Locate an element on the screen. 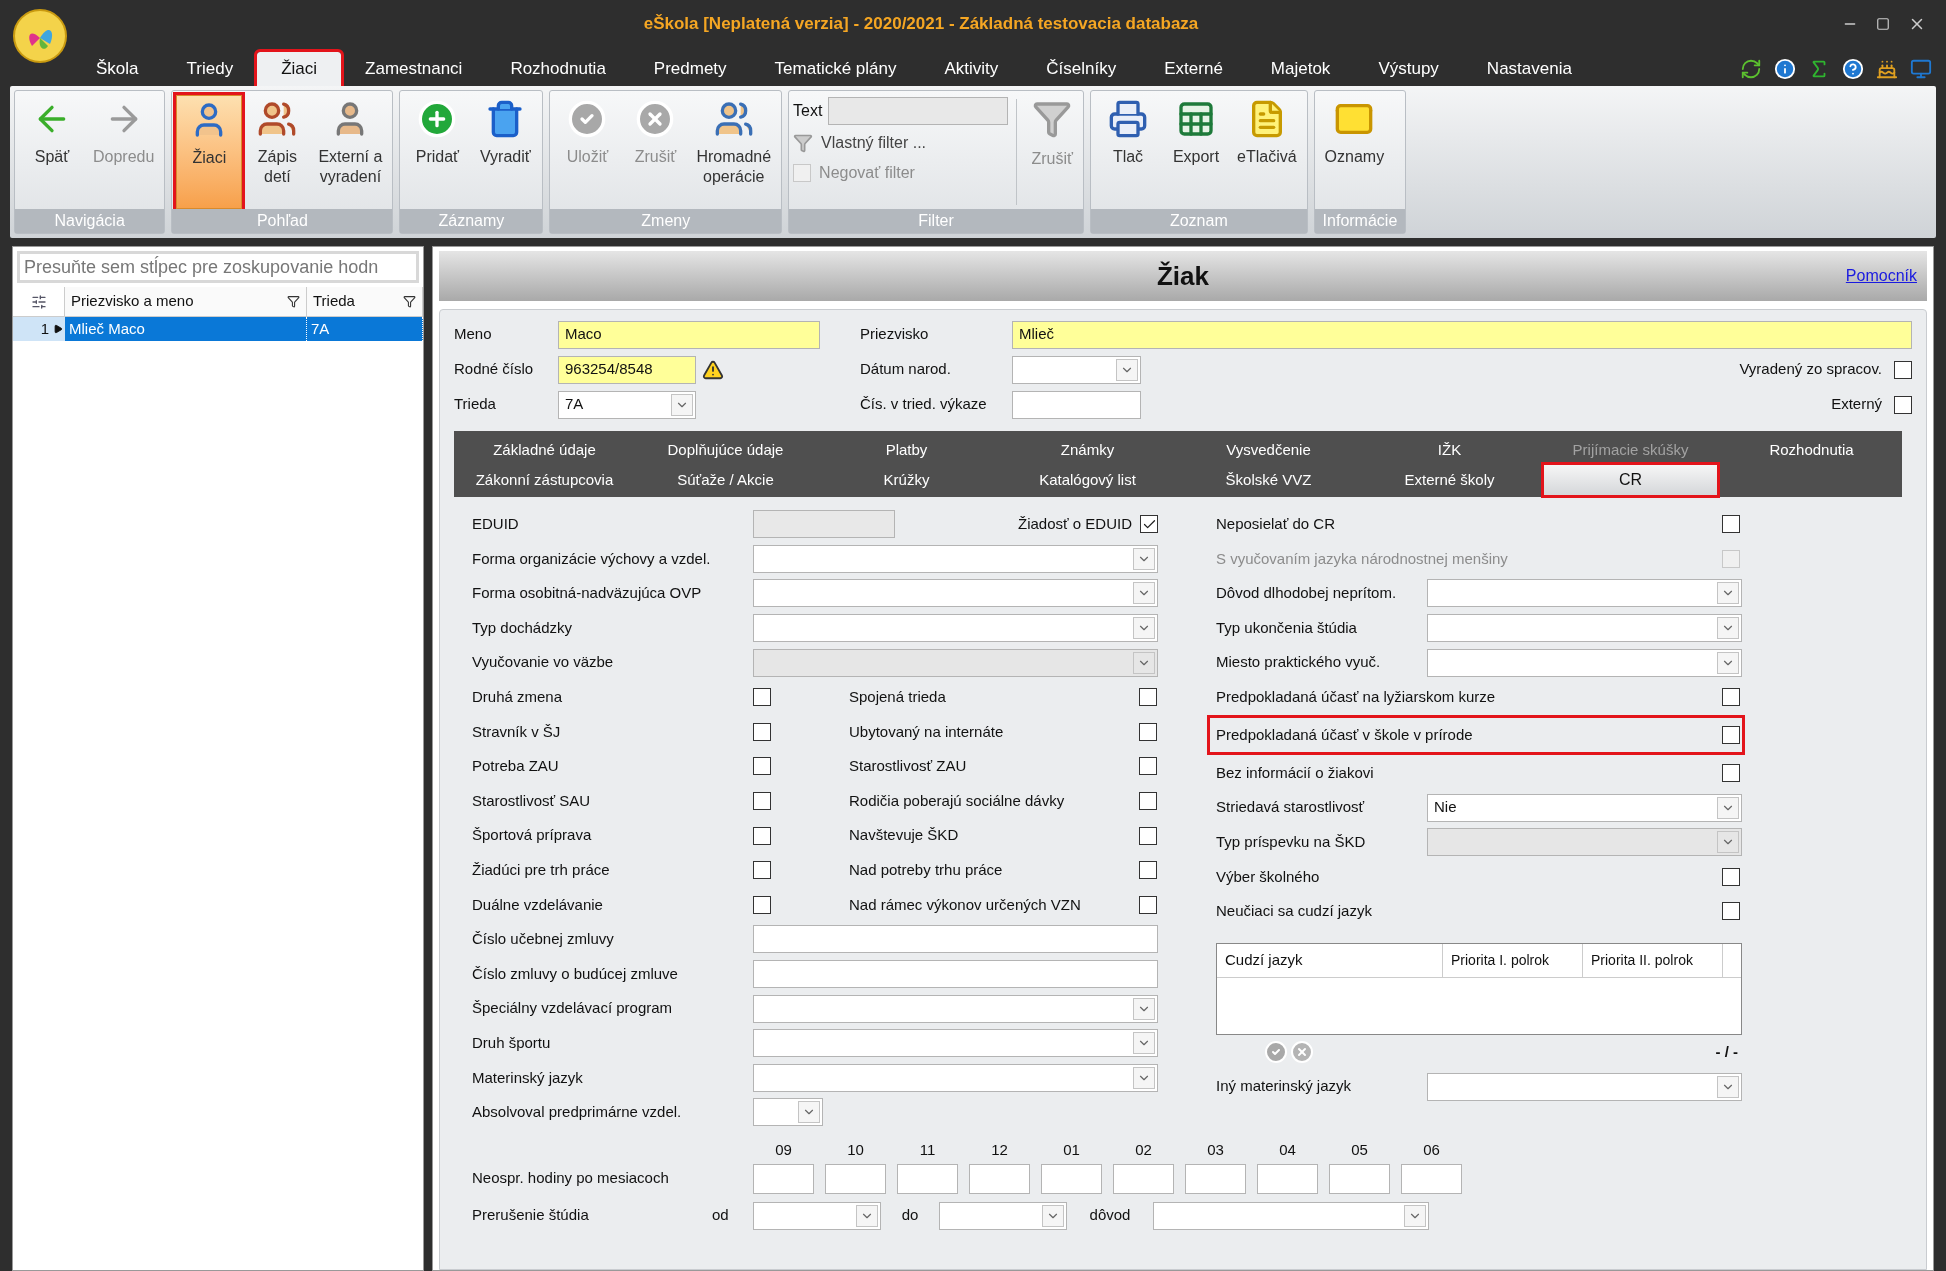  menu-tab: Majetok is located at coordinates (1300, 69).